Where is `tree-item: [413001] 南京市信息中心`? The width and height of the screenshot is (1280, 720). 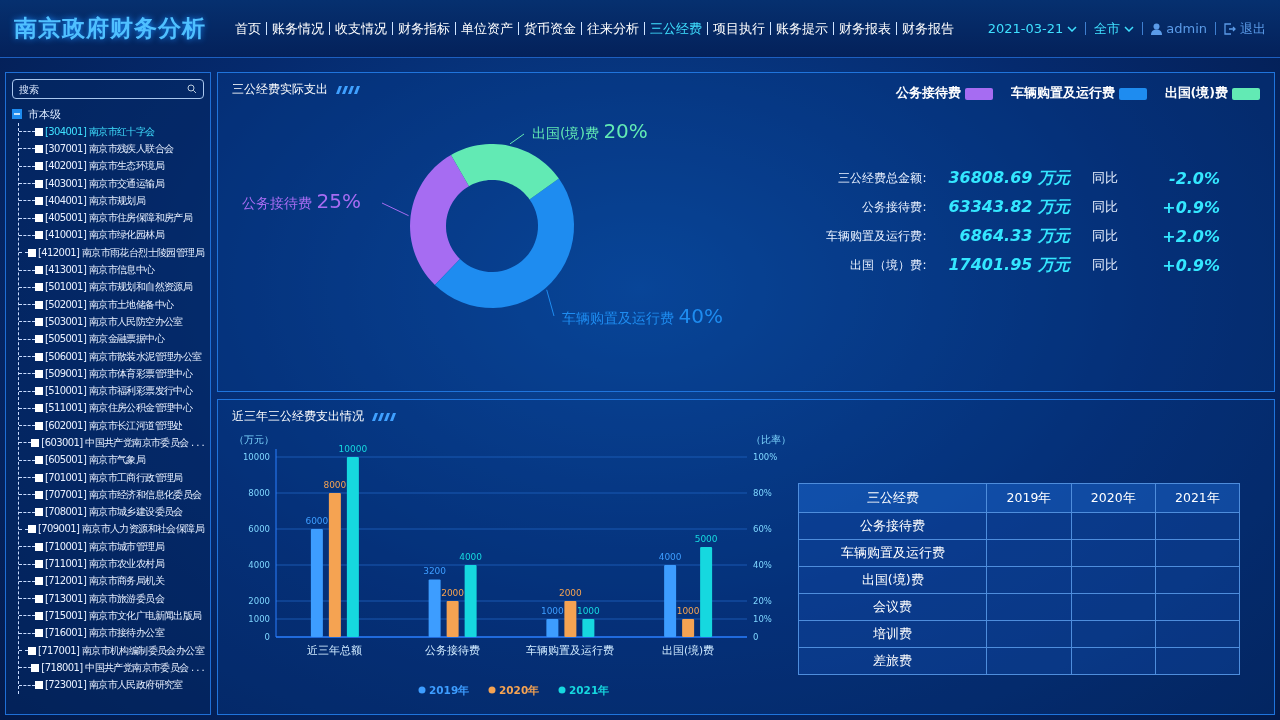
tree-item: [413001] 南京市信息中心 is located at coordinates (100, 270).